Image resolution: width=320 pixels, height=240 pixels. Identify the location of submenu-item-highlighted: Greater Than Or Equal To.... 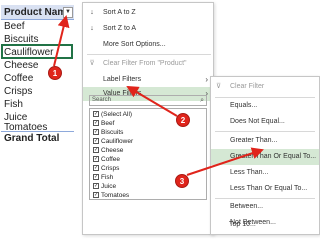
(265, 157).